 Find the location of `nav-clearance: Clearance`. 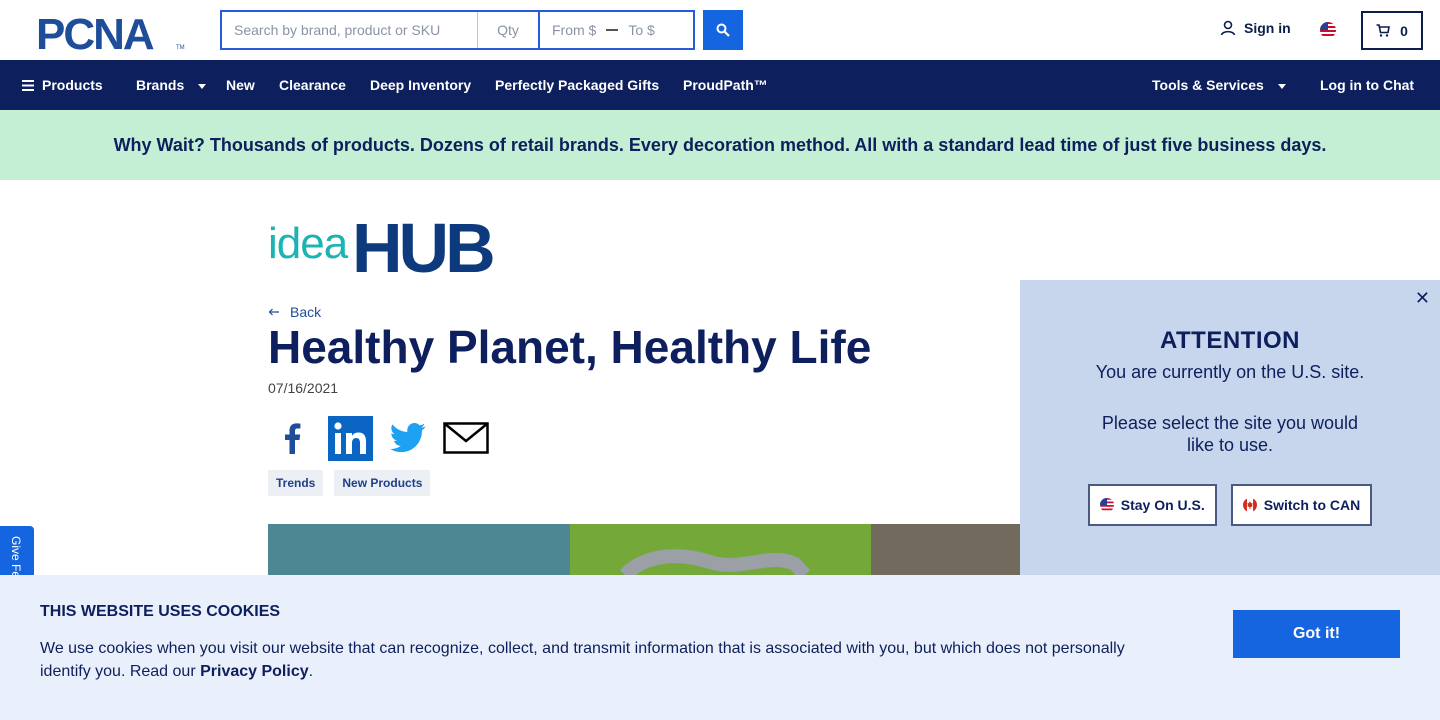

nav-clearance: Clearance is located at coordinates (312, 85).